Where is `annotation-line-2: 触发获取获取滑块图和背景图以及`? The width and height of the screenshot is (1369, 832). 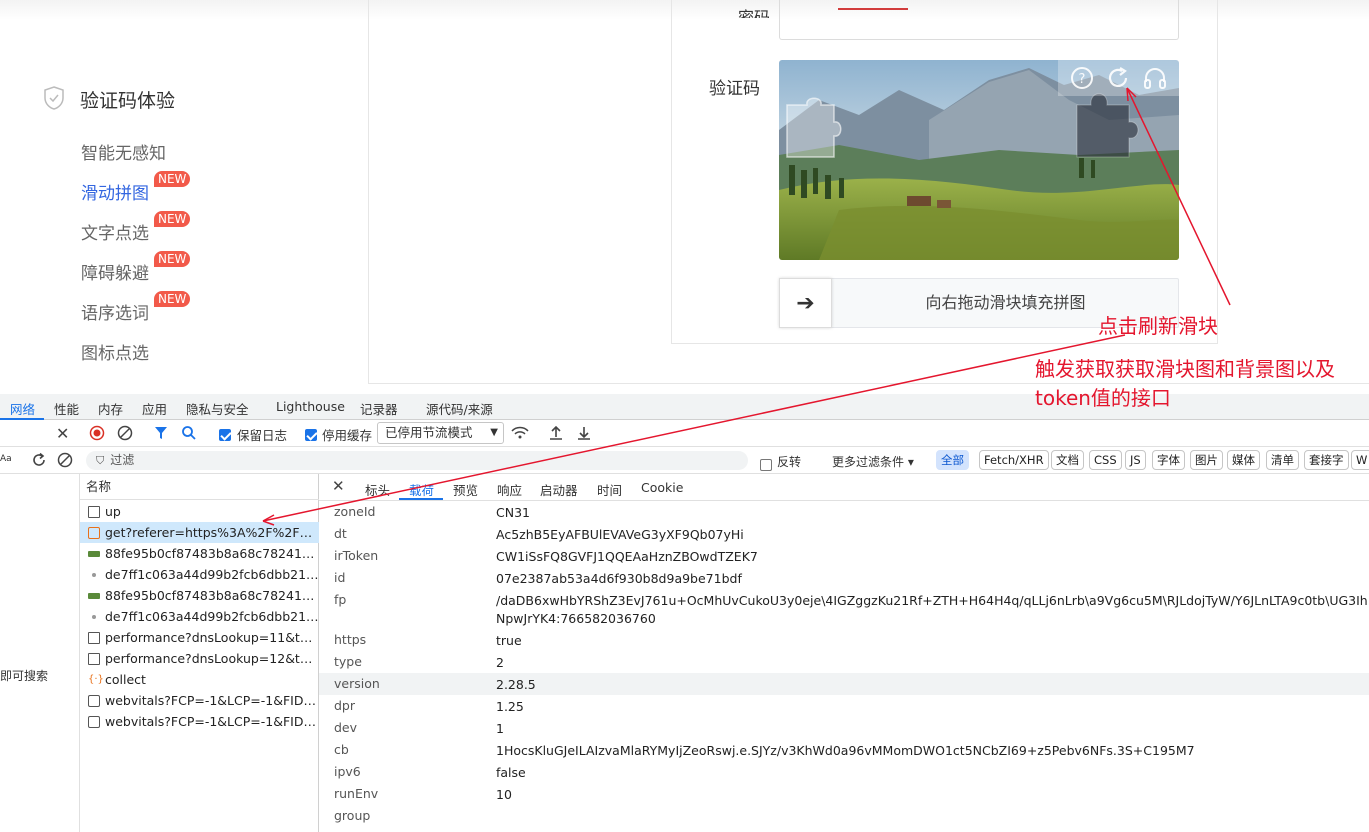
annotation-line-2: 触发获取获取滑块图和背景图以及 is located at coordinates (1185, 369).